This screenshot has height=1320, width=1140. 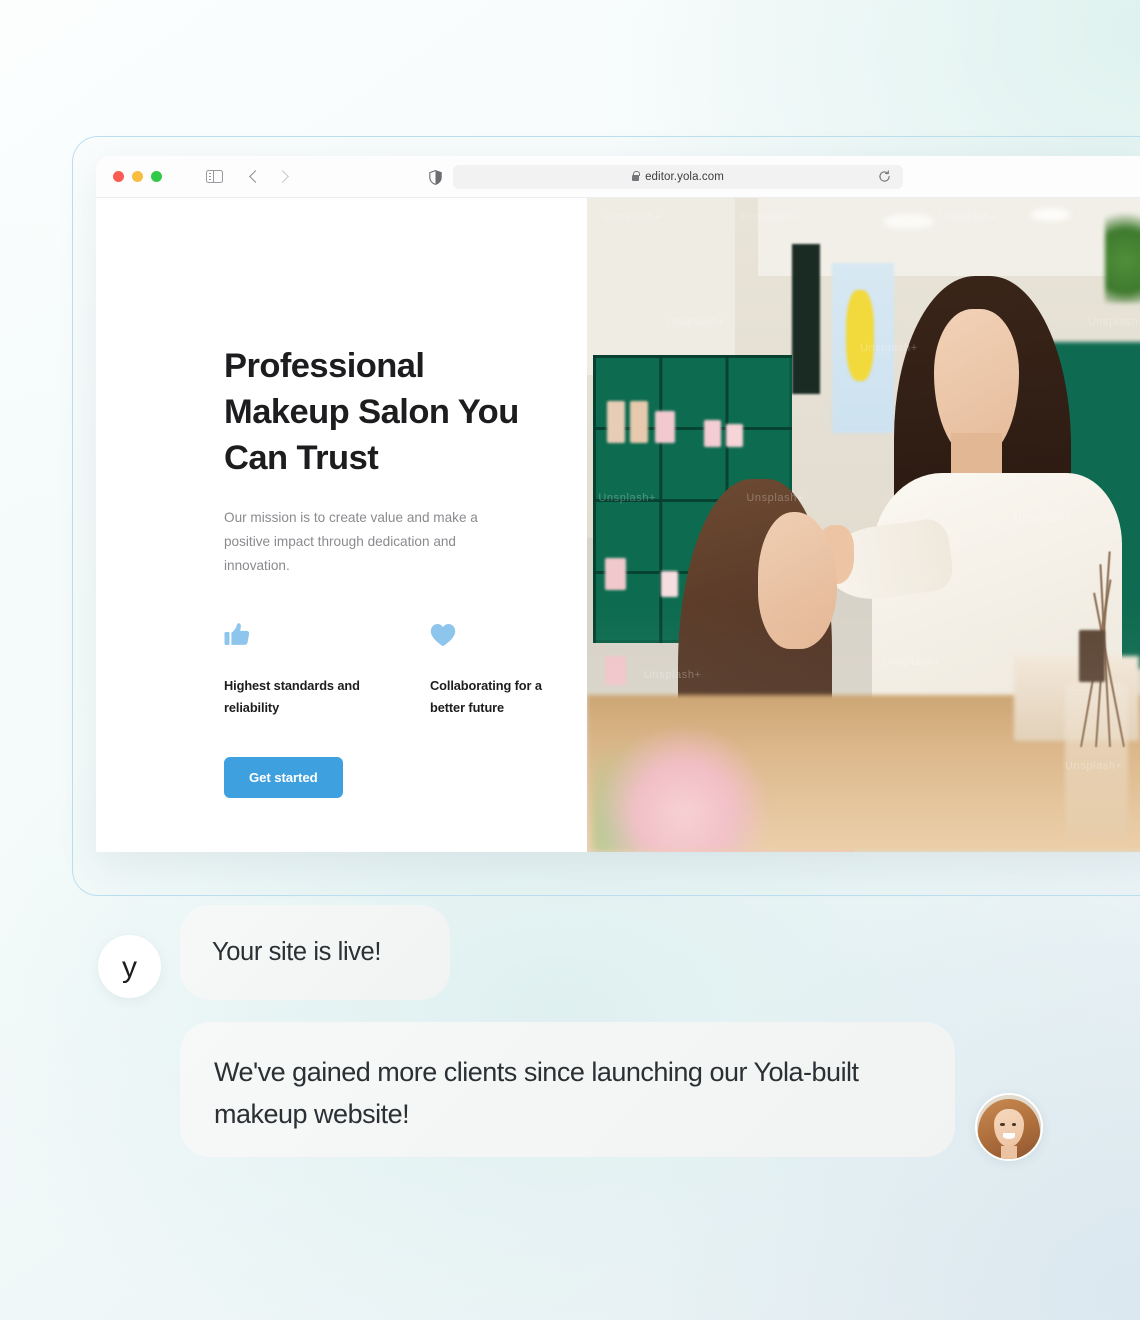 What do you see at coordinates (486, 696) in the screenshot?
I see `feature-label: Collaborating for a better future` at bounding box center [486, 696].